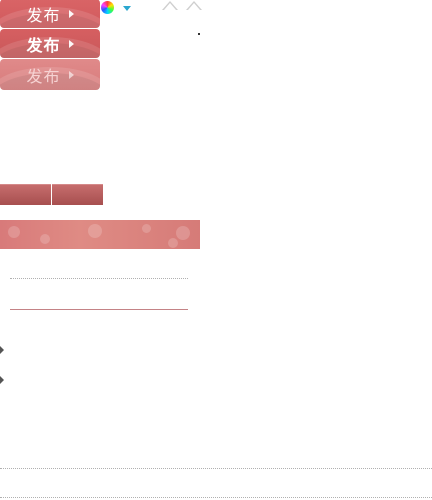  I want to click on tab-right, so click(77, 194).